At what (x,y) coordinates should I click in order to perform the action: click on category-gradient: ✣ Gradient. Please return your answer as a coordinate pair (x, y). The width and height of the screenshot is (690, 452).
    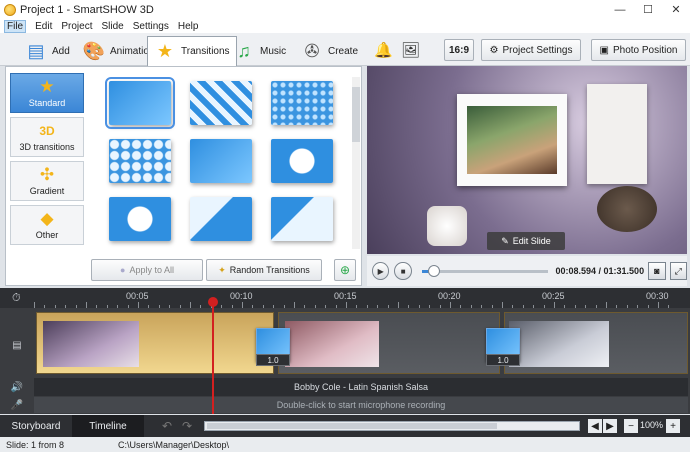
    Looking at the image, I should click on (47, 181).